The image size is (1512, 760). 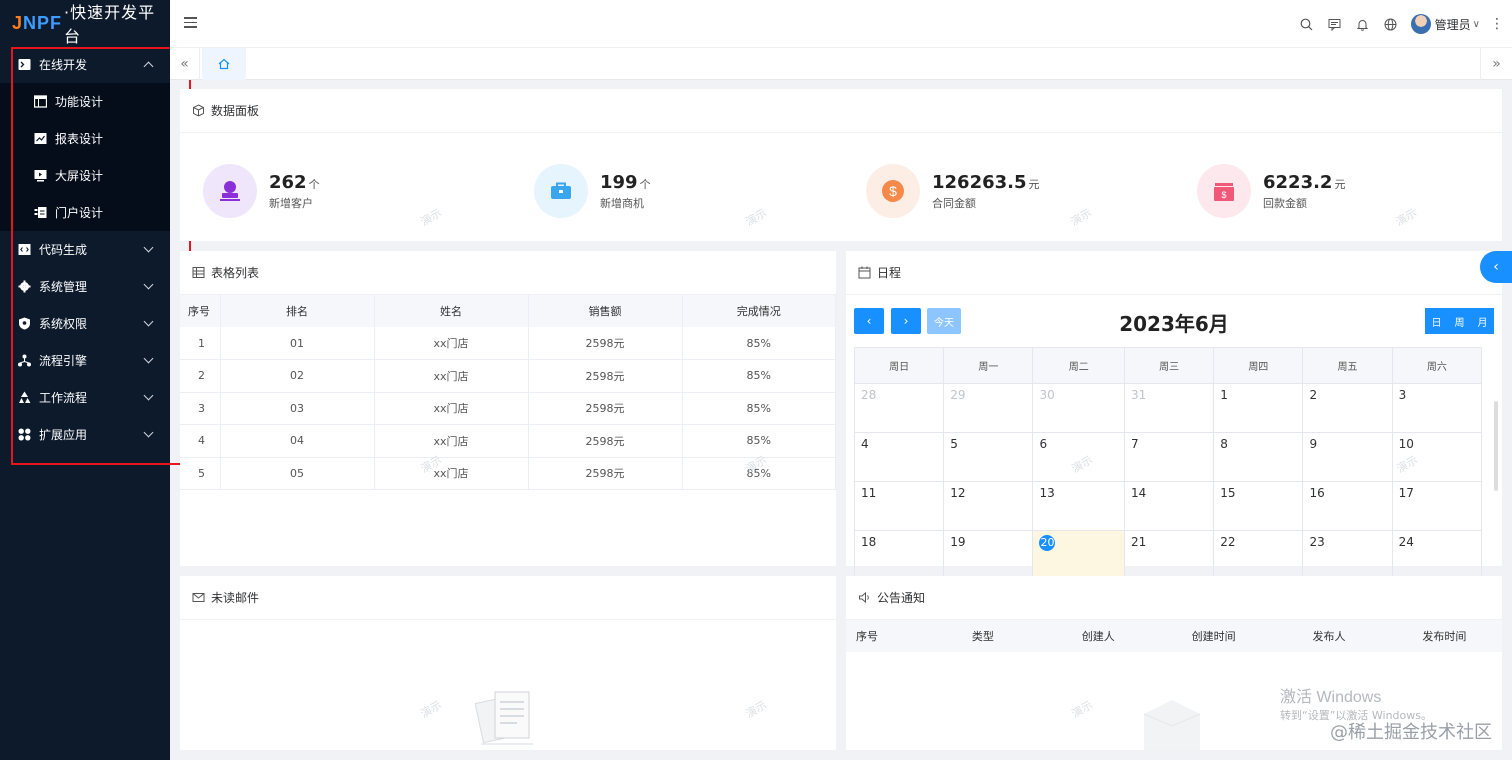 I want to click on sidebar-item-online-dev: 在线开发, so click(x=85, y=64).